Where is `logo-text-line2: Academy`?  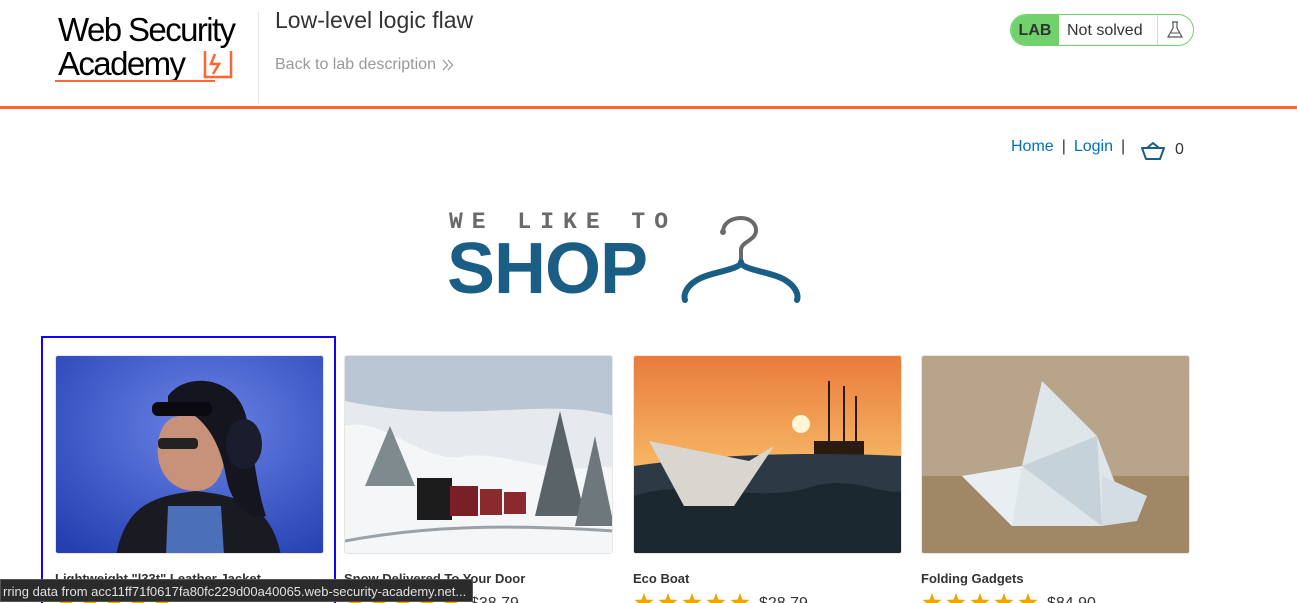
logo-text-line2: Academy is located at coordinates (122, 63).